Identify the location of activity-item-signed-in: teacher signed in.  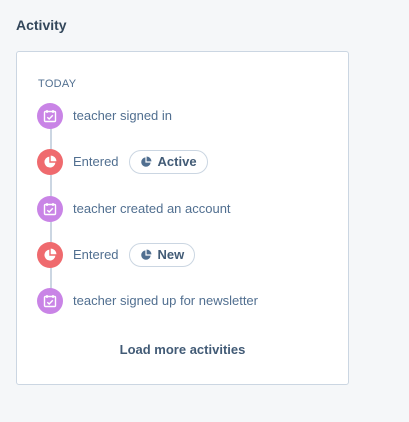
(104, 116).